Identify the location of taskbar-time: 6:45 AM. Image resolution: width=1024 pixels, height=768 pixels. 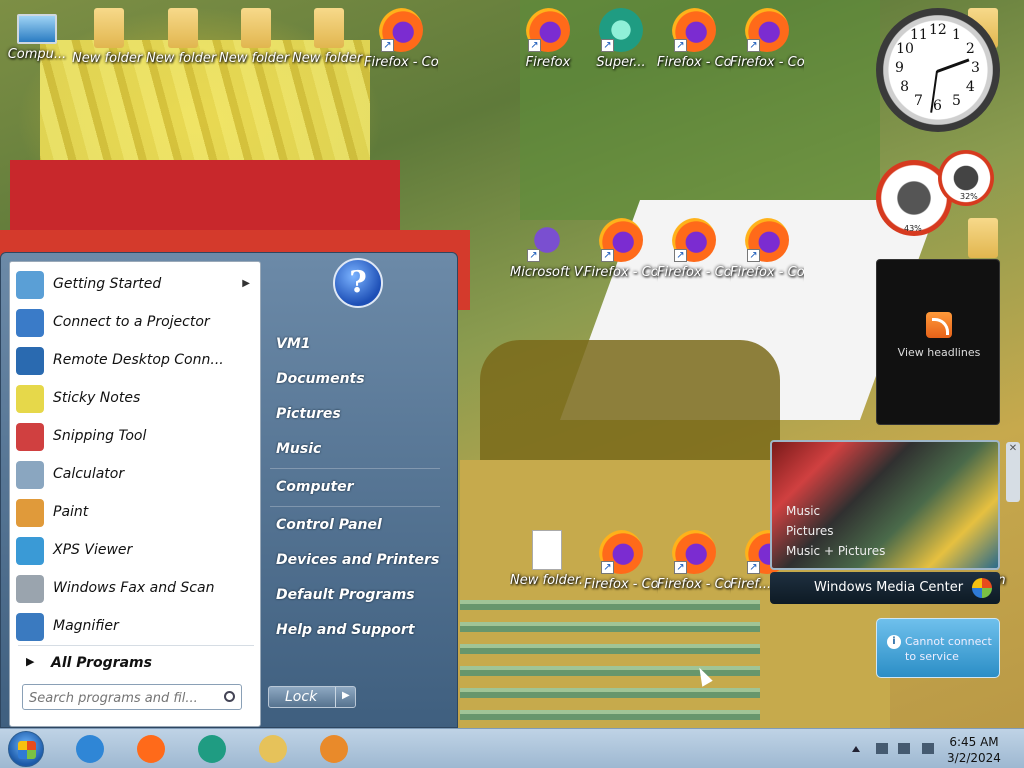
(974, 742).